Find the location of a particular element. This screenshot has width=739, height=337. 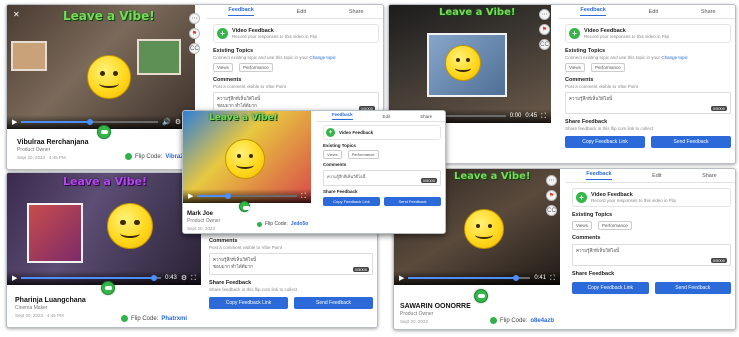

video-feedback-card: + Video Feedback is located at coordinates (382, 132).